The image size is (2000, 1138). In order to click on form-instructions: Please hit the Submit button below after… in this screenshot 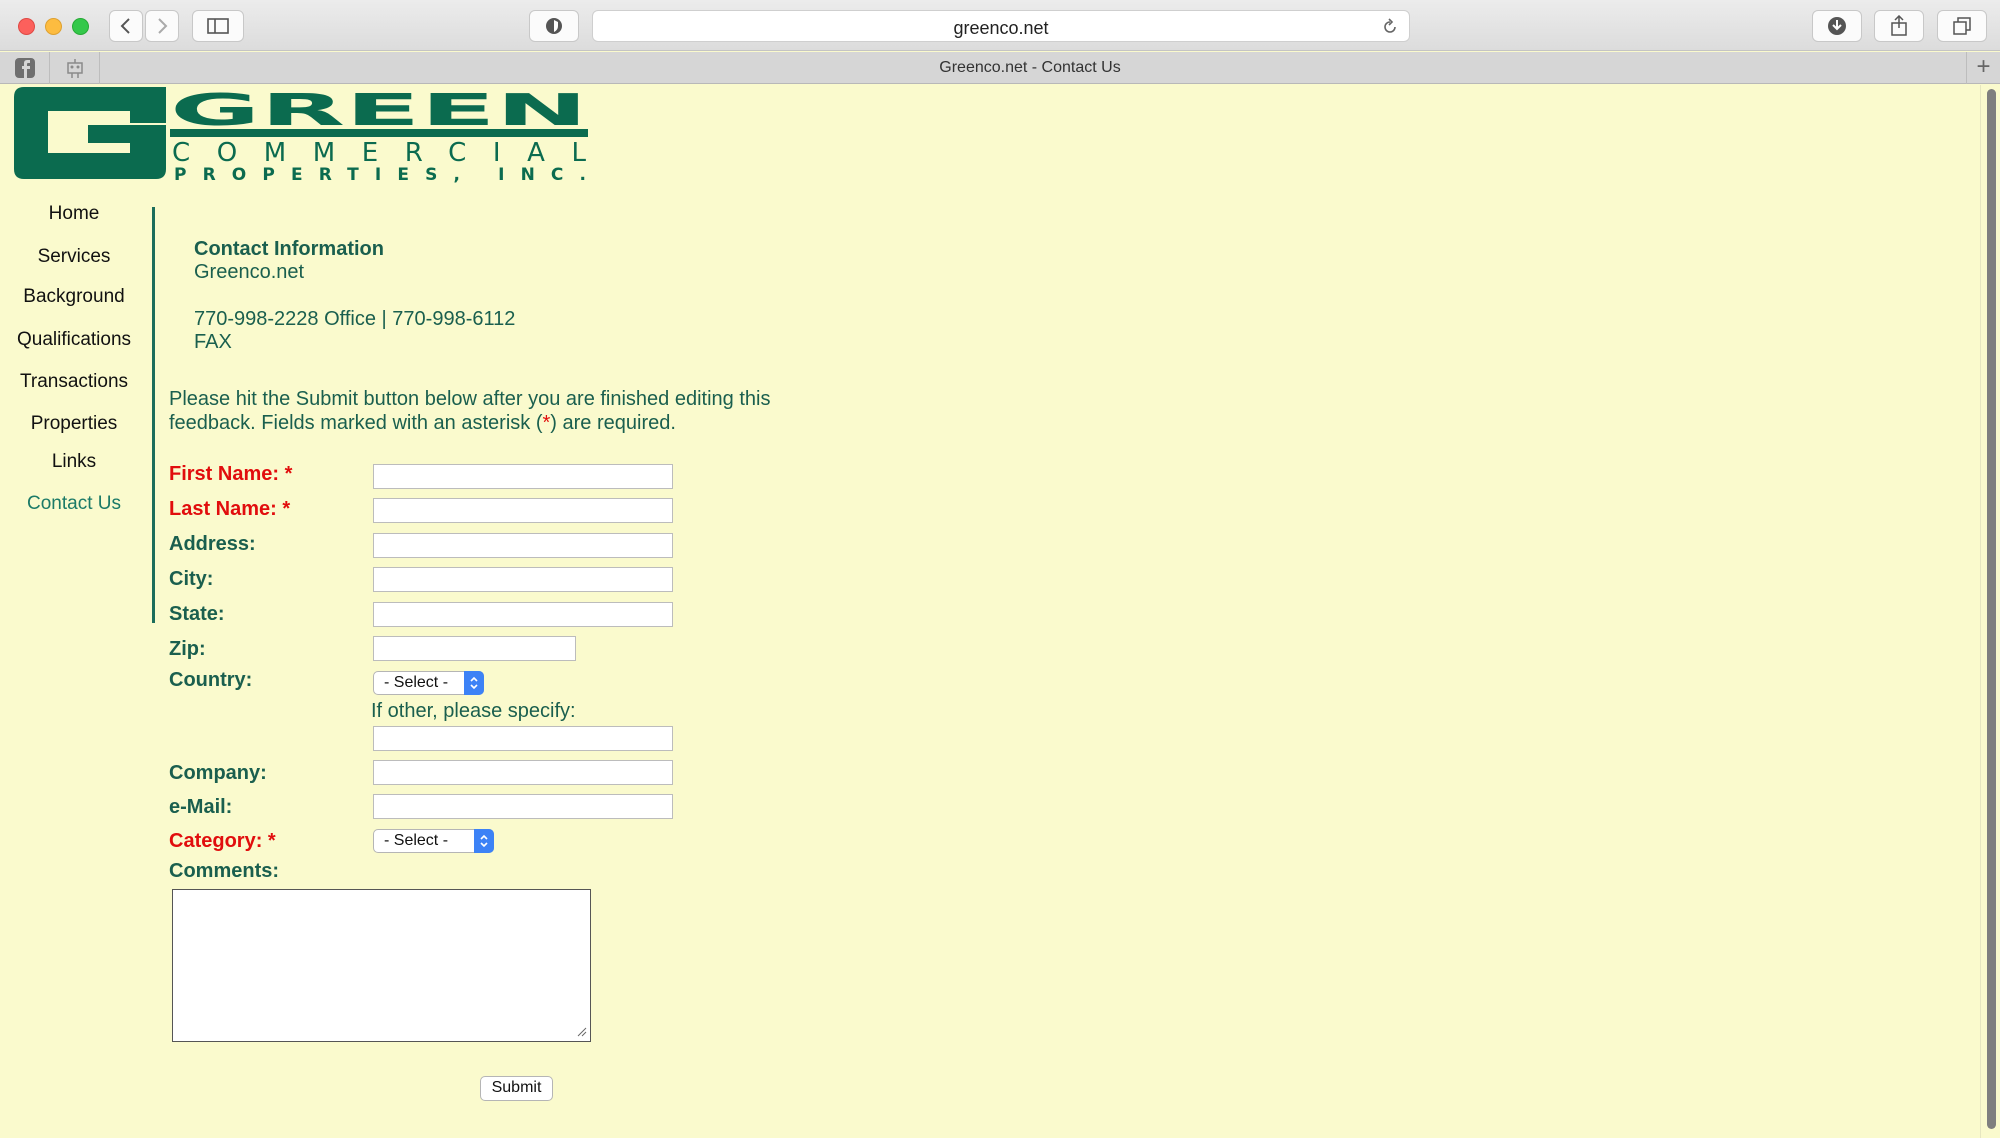, I will do `click(494, 411)`.